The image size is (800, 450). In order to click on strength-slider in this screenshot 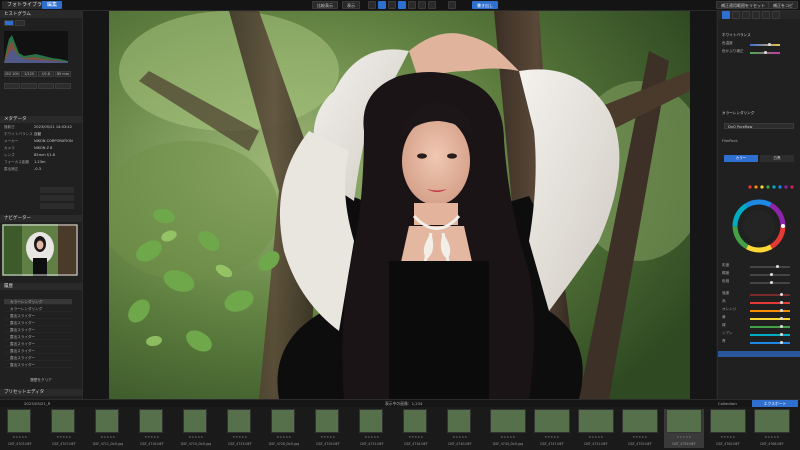, I will do `click(770, 294)`.